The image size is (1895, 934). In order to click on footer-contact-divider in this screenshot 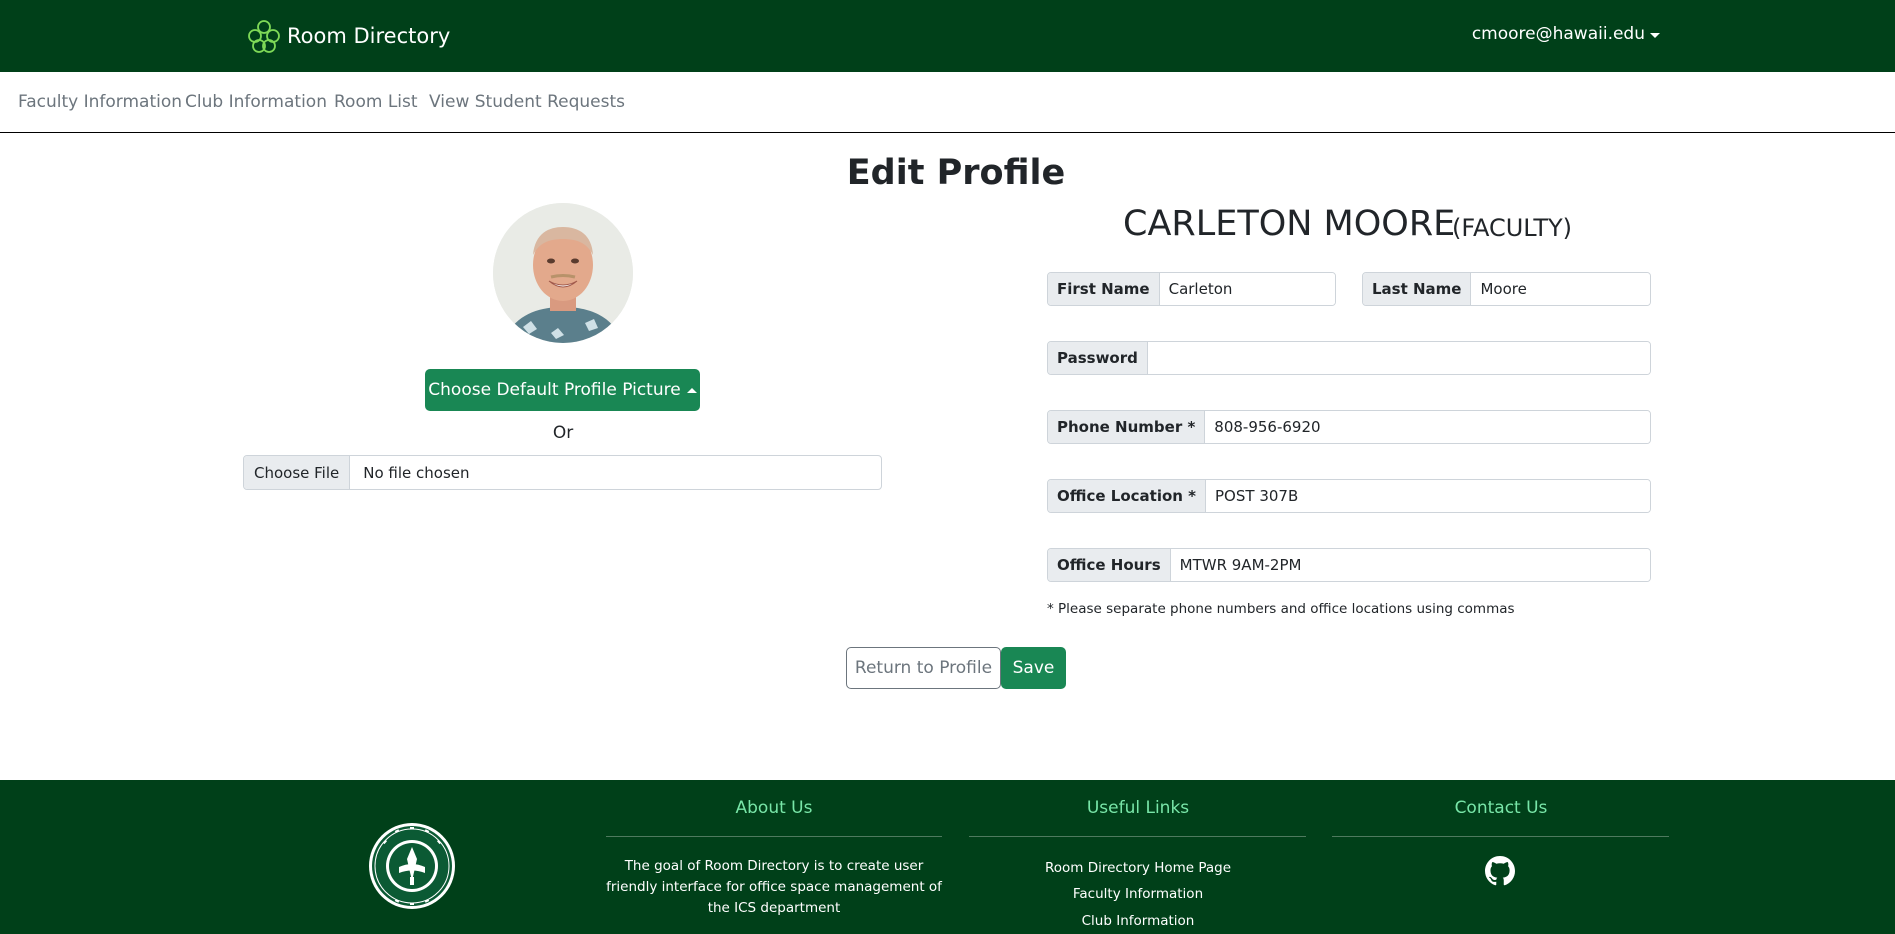, I will do `click(1500, 836)`.